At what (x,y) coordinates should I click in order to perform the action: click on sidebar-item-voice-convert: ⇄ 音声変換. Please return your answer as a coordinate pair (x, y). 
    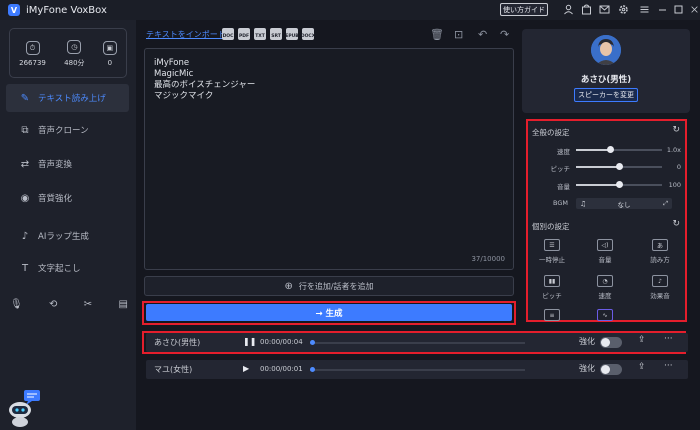
    Looking at the image, I should click on (67, 164).